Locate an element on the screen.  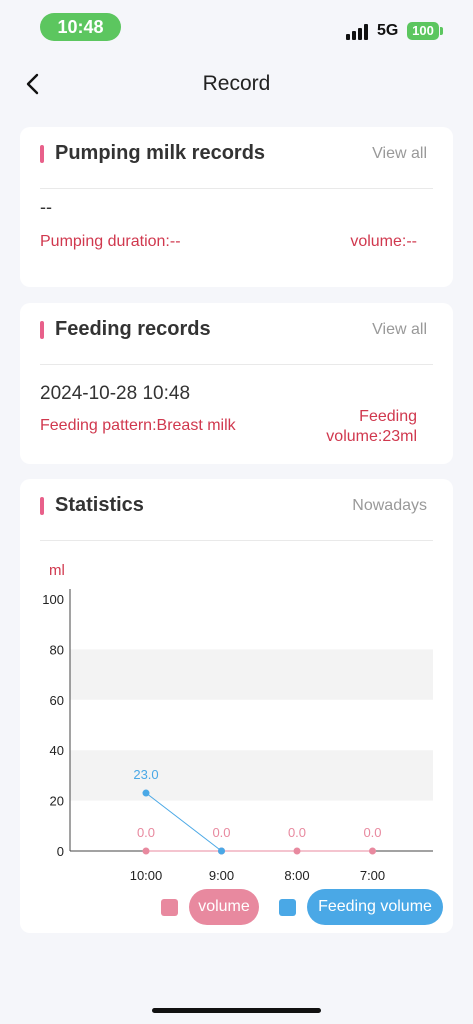
pumping-card-header: Pumping milk records View all is located at coordinates (236, 151).